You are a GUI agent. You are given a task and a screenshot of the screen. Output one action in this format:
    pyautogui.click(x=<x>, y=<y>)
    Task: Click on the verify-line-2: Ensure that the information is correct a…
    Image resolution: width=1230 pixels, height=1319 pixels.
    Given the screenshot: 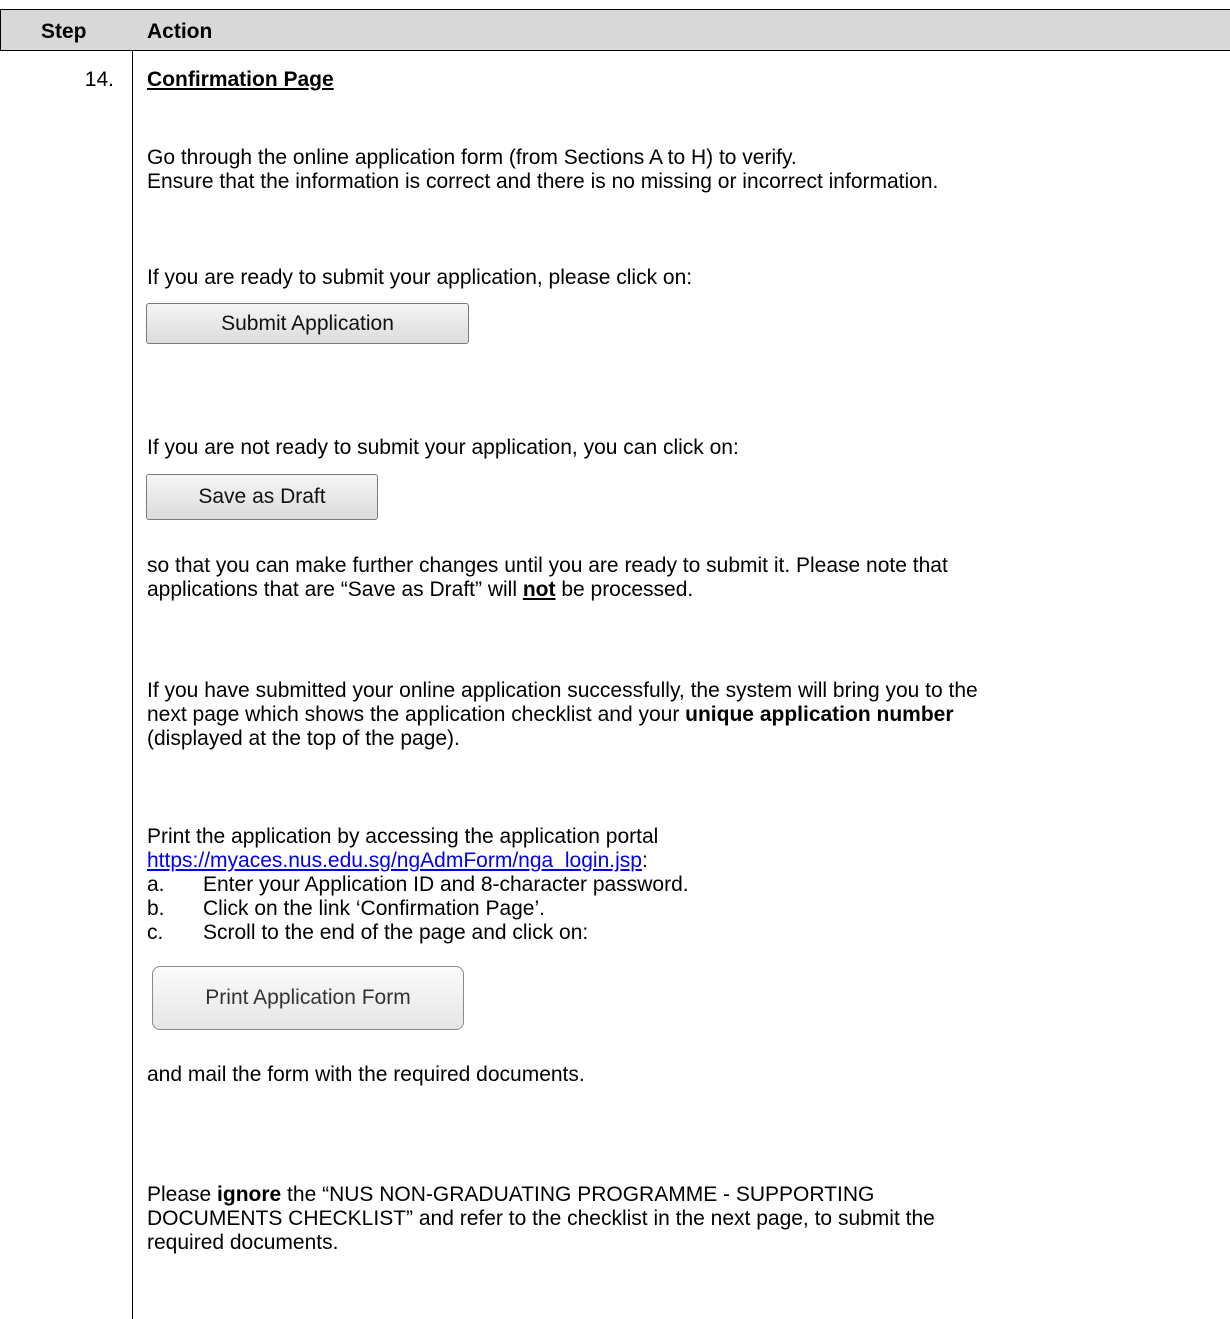 What is the action you would take?
    pyautogui.click(x=543, y=181)
    